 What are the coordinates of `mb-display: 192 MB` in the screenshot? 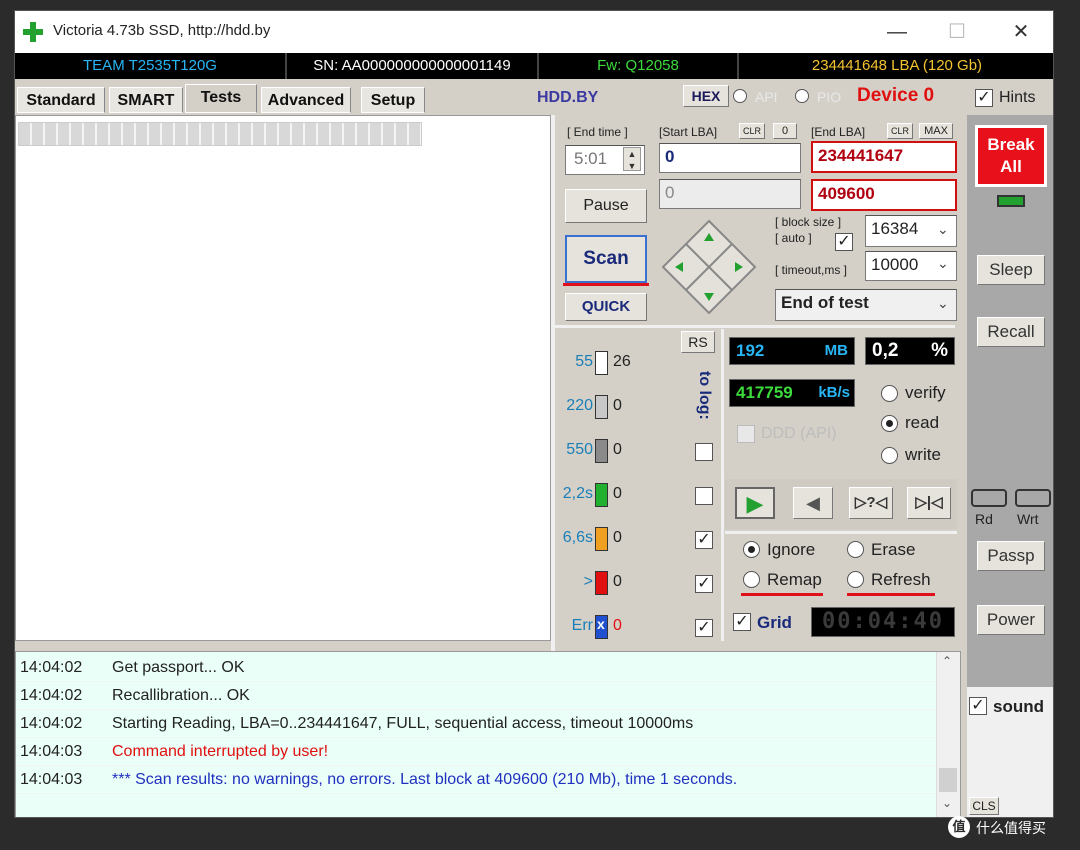 It's located at (792, 351).